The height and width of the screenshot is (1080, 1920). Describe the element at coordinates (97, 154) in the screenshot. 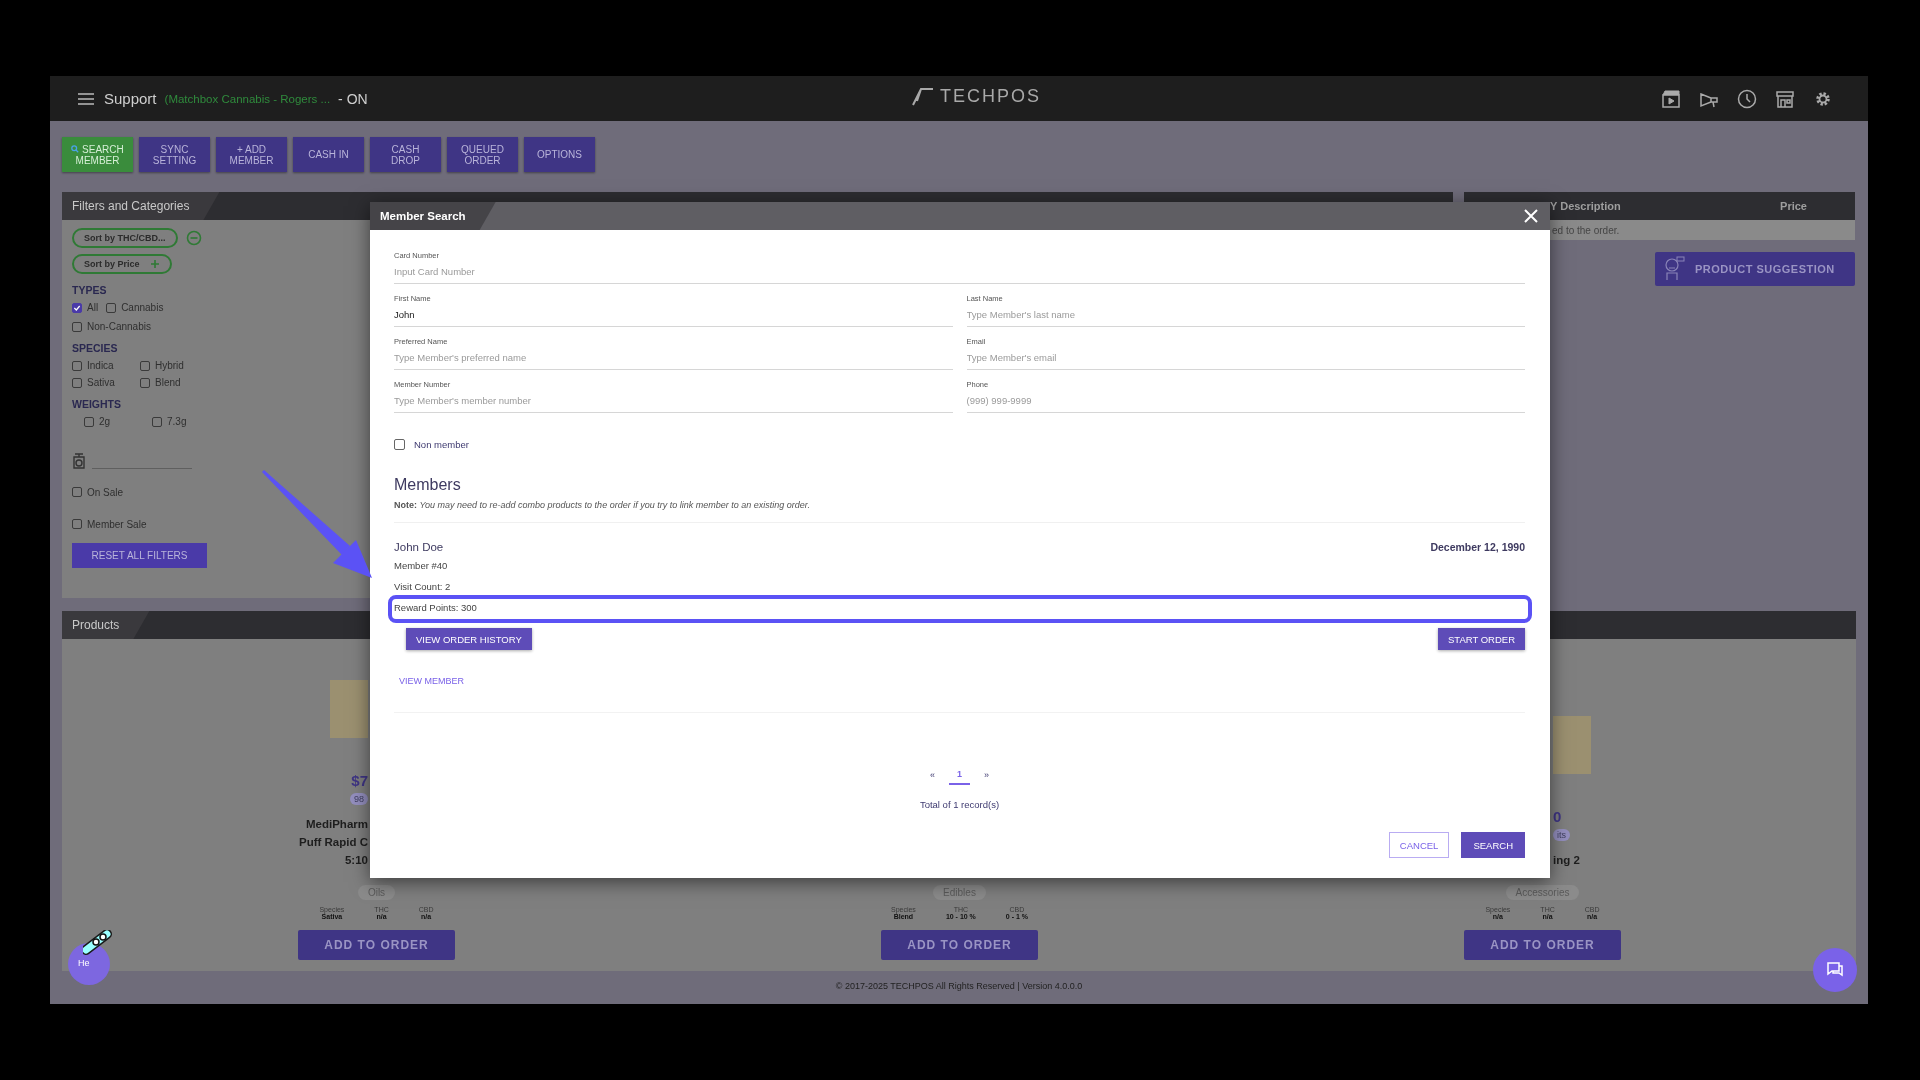

I see `toolbar-button: SEARCH MEMBER` at that location.